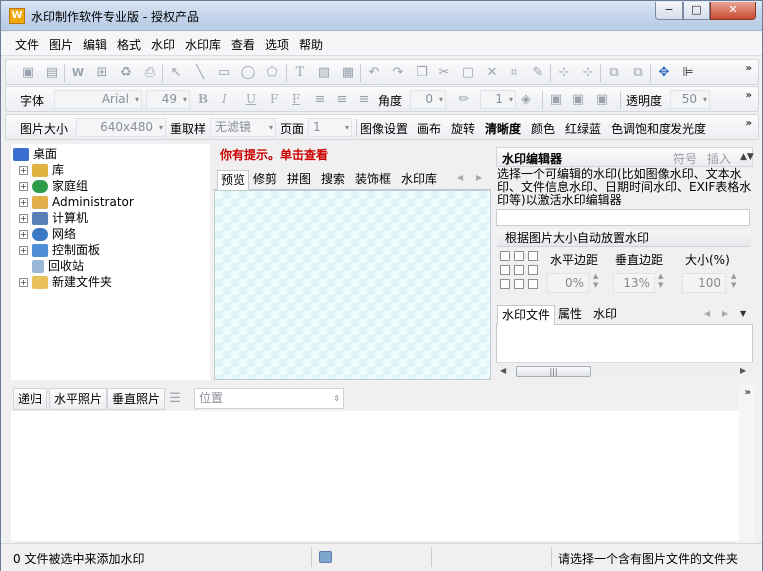 The width and height of the screenshot is (763, 571). I want to click on symbol-button: 符号, so click(685, 158).